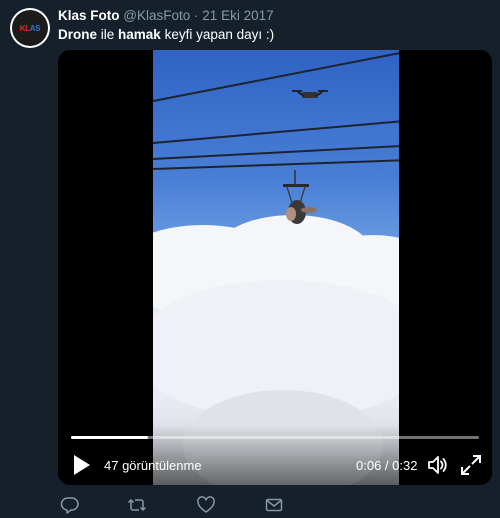  I want to click on message-icon, so click(274, 505).